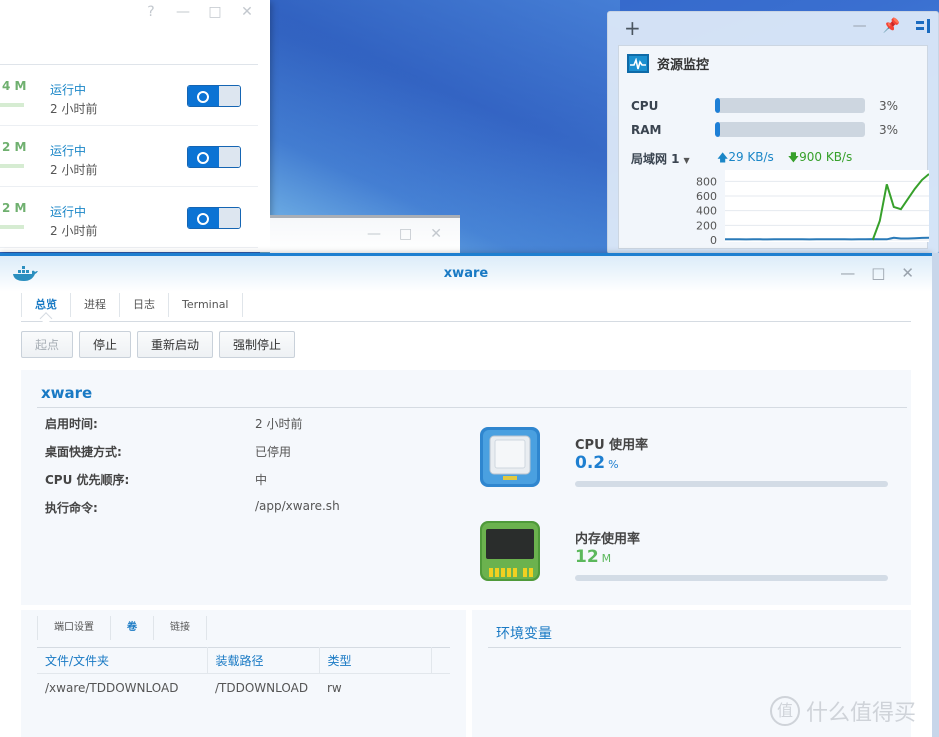  Describe the element at coordinates (689, 553) in the screenshot. I see `memory-usage-metric: 内存使用率 12 M` at that location.